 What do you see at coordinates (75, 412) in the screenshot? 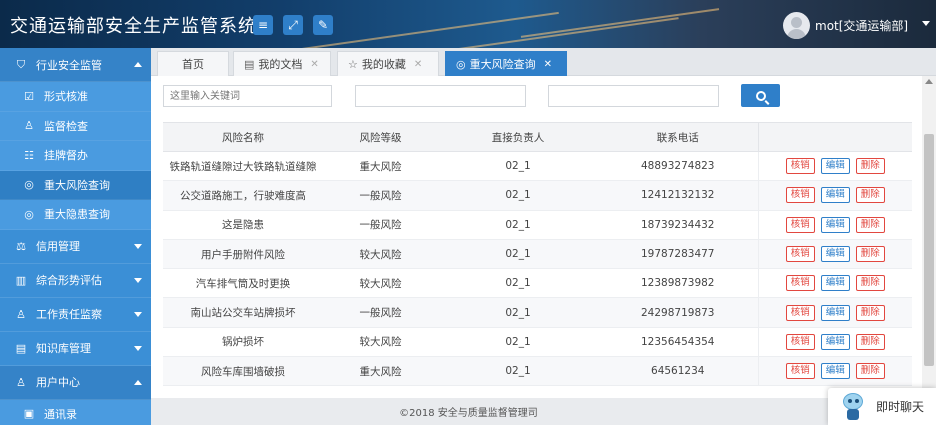
I see `sidebar-item-contacts: ▣ 通讯录` at bounding box center [75, 412].